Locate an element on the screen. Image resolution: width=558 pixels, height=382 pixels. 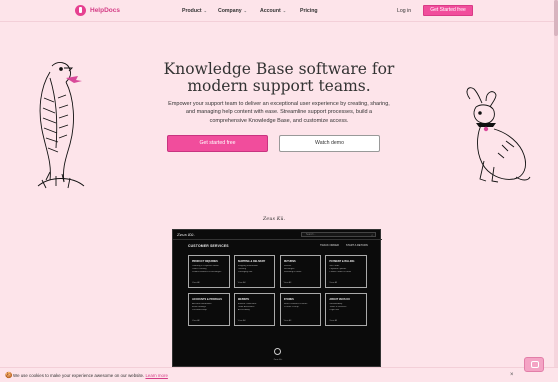
category-link: Product Returns & Exchanges is located at coordinates (209, 272).